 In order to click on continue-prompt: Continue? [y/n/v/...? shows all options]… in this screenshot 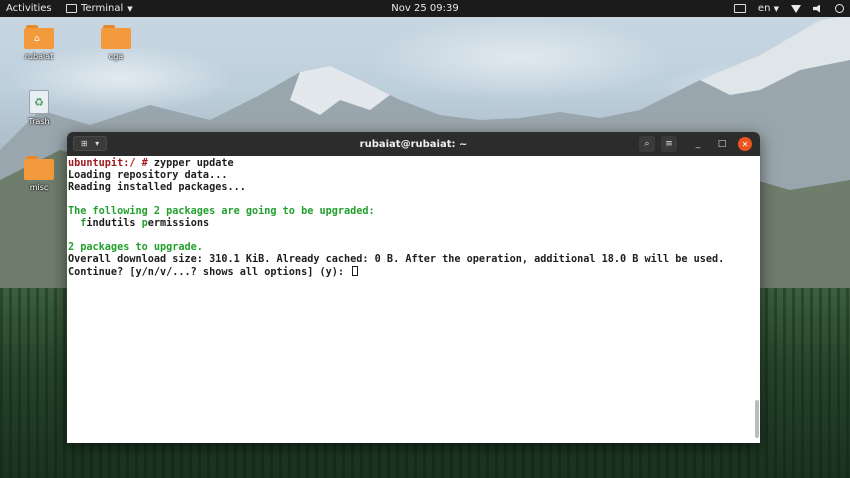, I will do `click(209, 272)`.